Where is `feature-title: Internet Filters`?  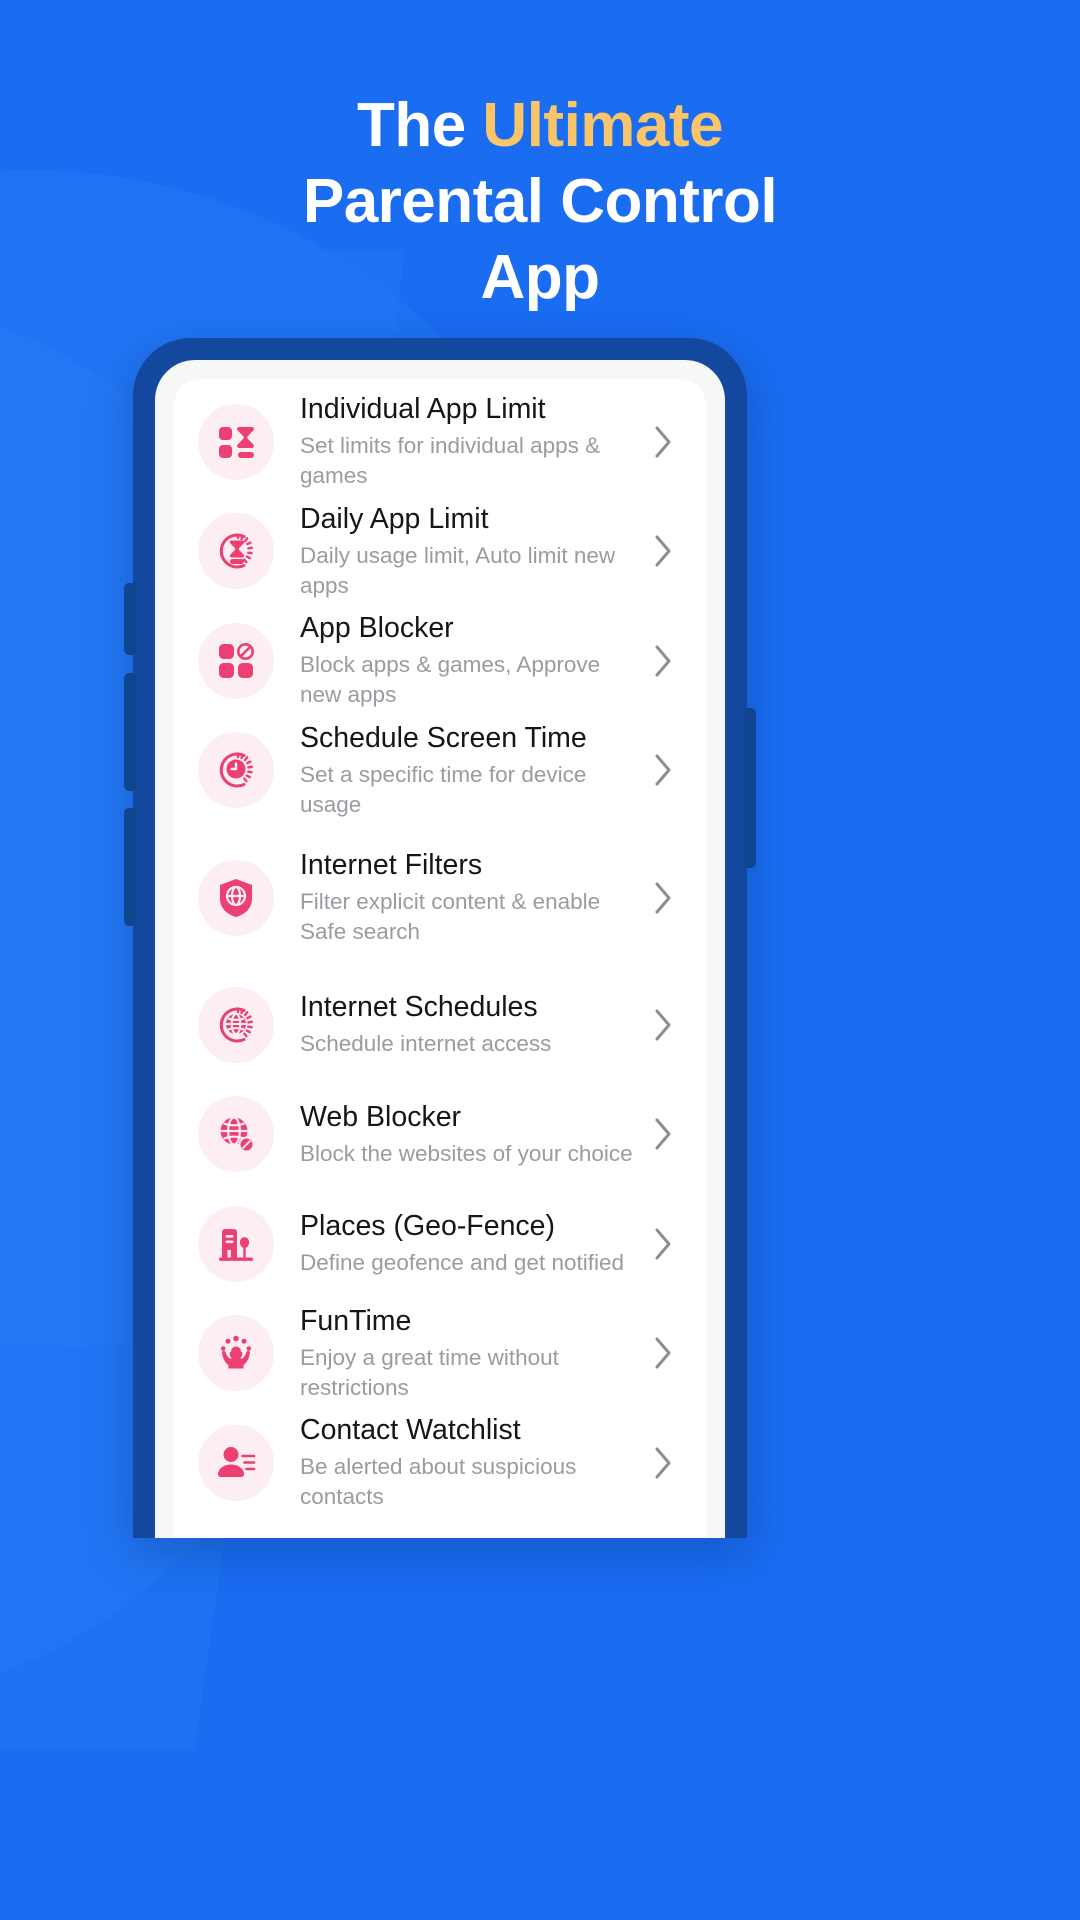
feature-title: Internet Filters is located at coordinates (391, 865).